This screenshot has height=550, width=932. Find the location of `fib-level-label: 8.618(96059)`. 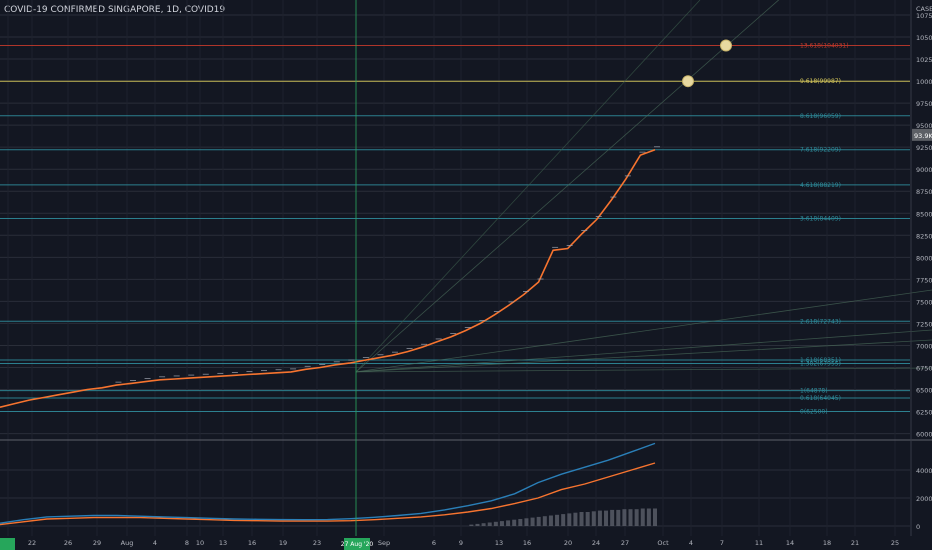

fib-level-label: 8.618(96059) is located at coordinates (820, 116).